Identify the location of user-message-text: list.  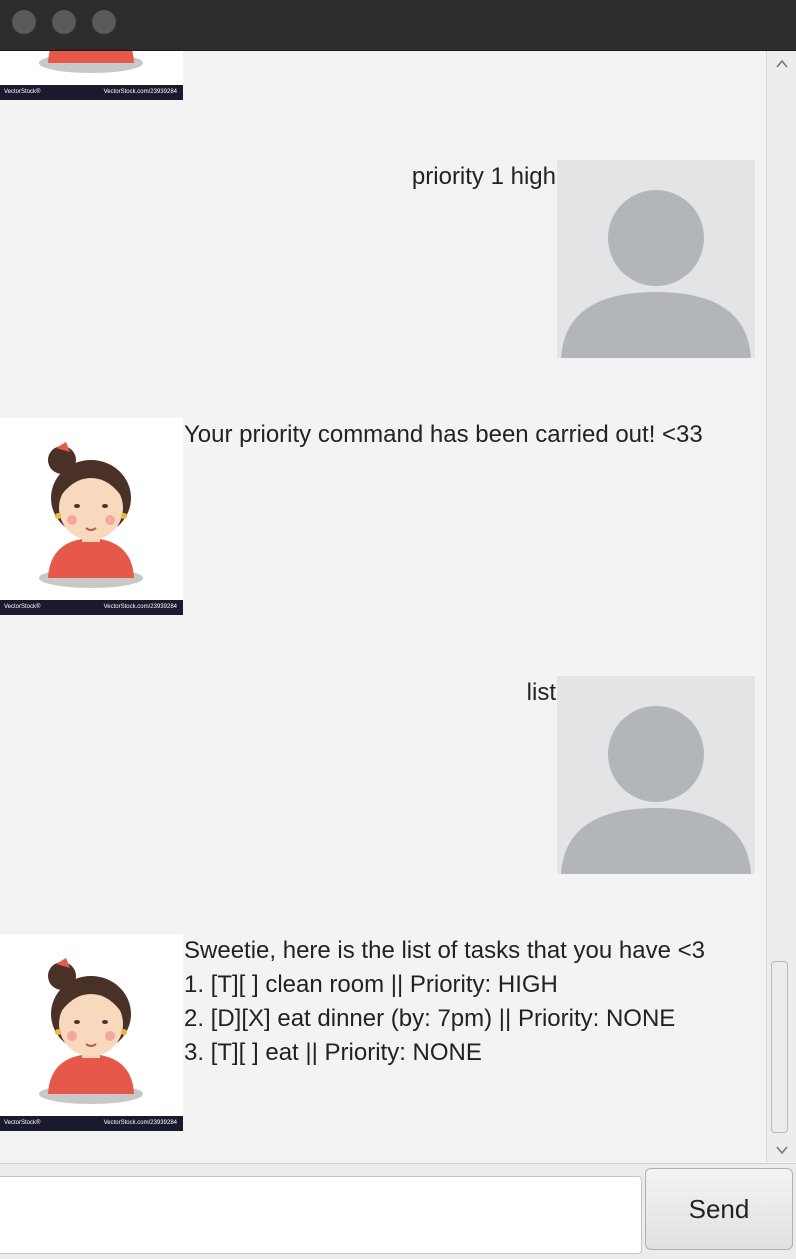
(541, 692).